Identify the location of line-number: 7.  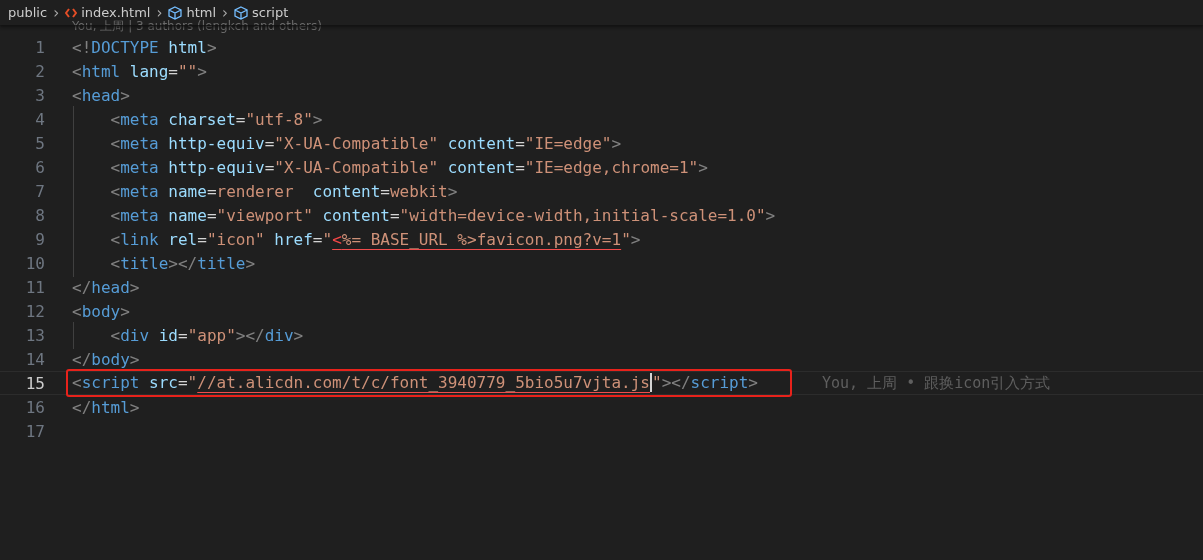
(39, 191).